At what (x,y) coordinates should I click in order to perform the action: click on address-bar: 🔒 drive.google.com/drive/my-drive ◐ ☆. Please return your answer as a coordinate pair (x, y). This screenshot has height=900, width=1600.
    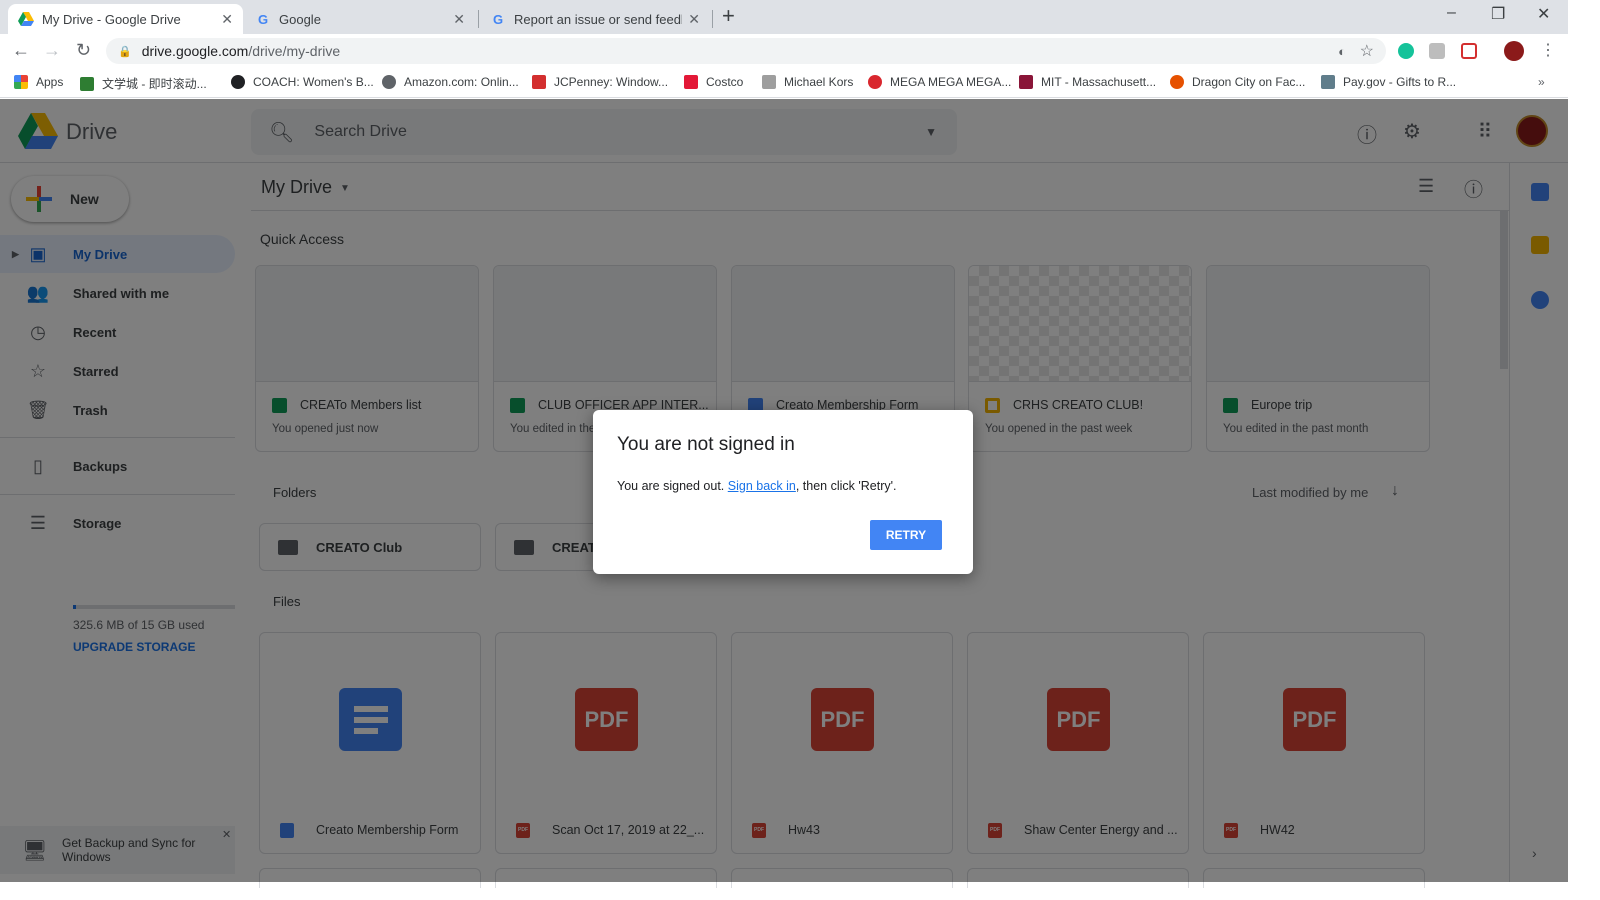
    Looking at the image, I should click on (746, 51).